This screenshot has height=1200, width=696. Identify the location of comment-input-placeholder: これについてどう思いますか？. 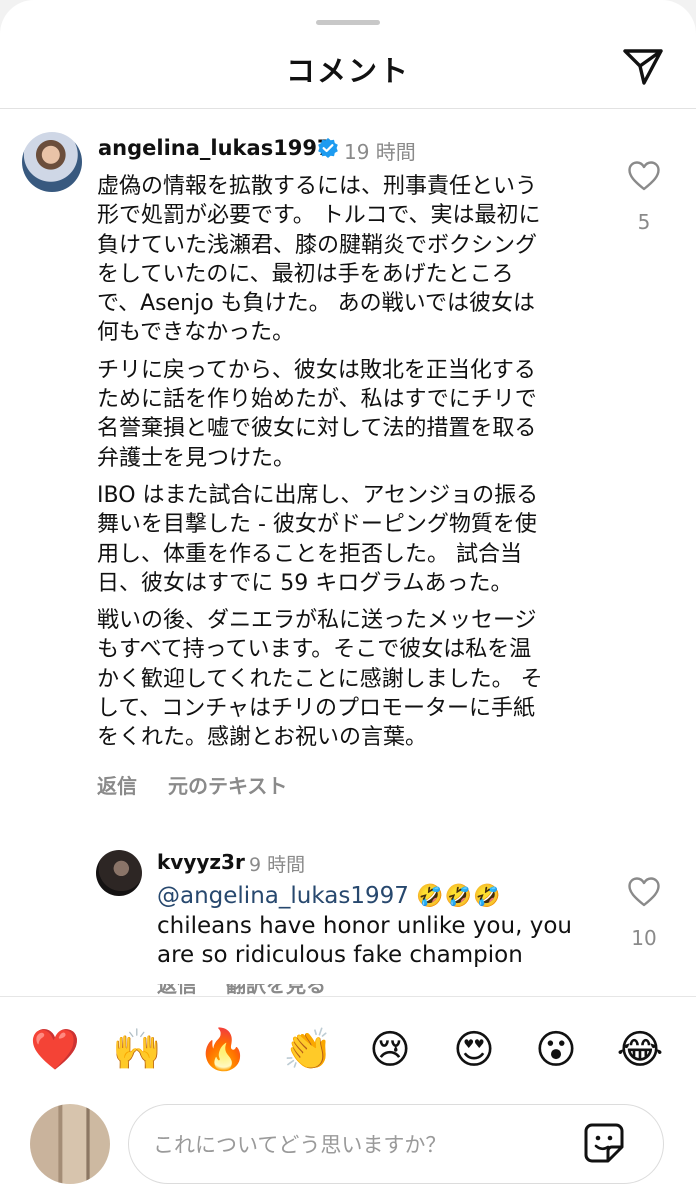
(300, 1145).